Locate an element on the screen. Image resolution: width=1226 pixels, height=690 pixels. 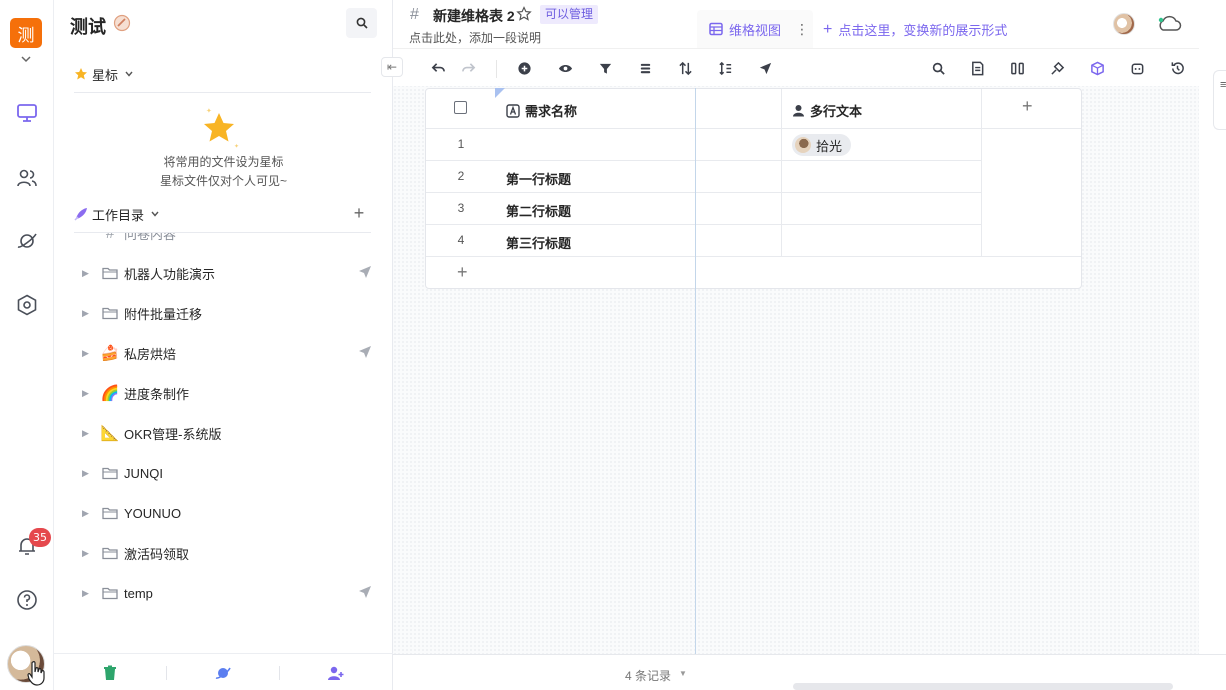
catalog-item: ▶ temp is located at coordinates (224, 593).